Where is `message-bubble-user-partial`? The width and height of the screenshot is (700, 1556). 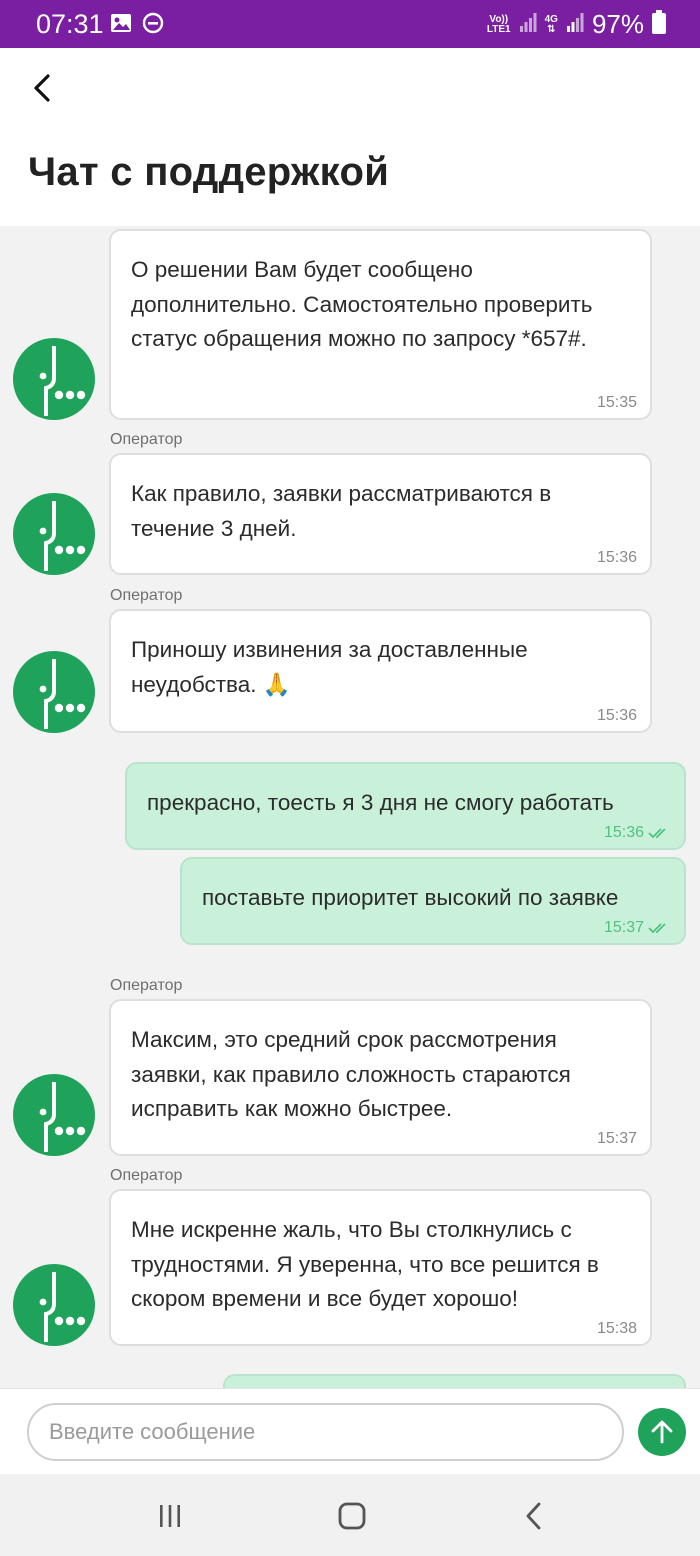
message-bubble-user-partial is located at coordinates (454, 1381).